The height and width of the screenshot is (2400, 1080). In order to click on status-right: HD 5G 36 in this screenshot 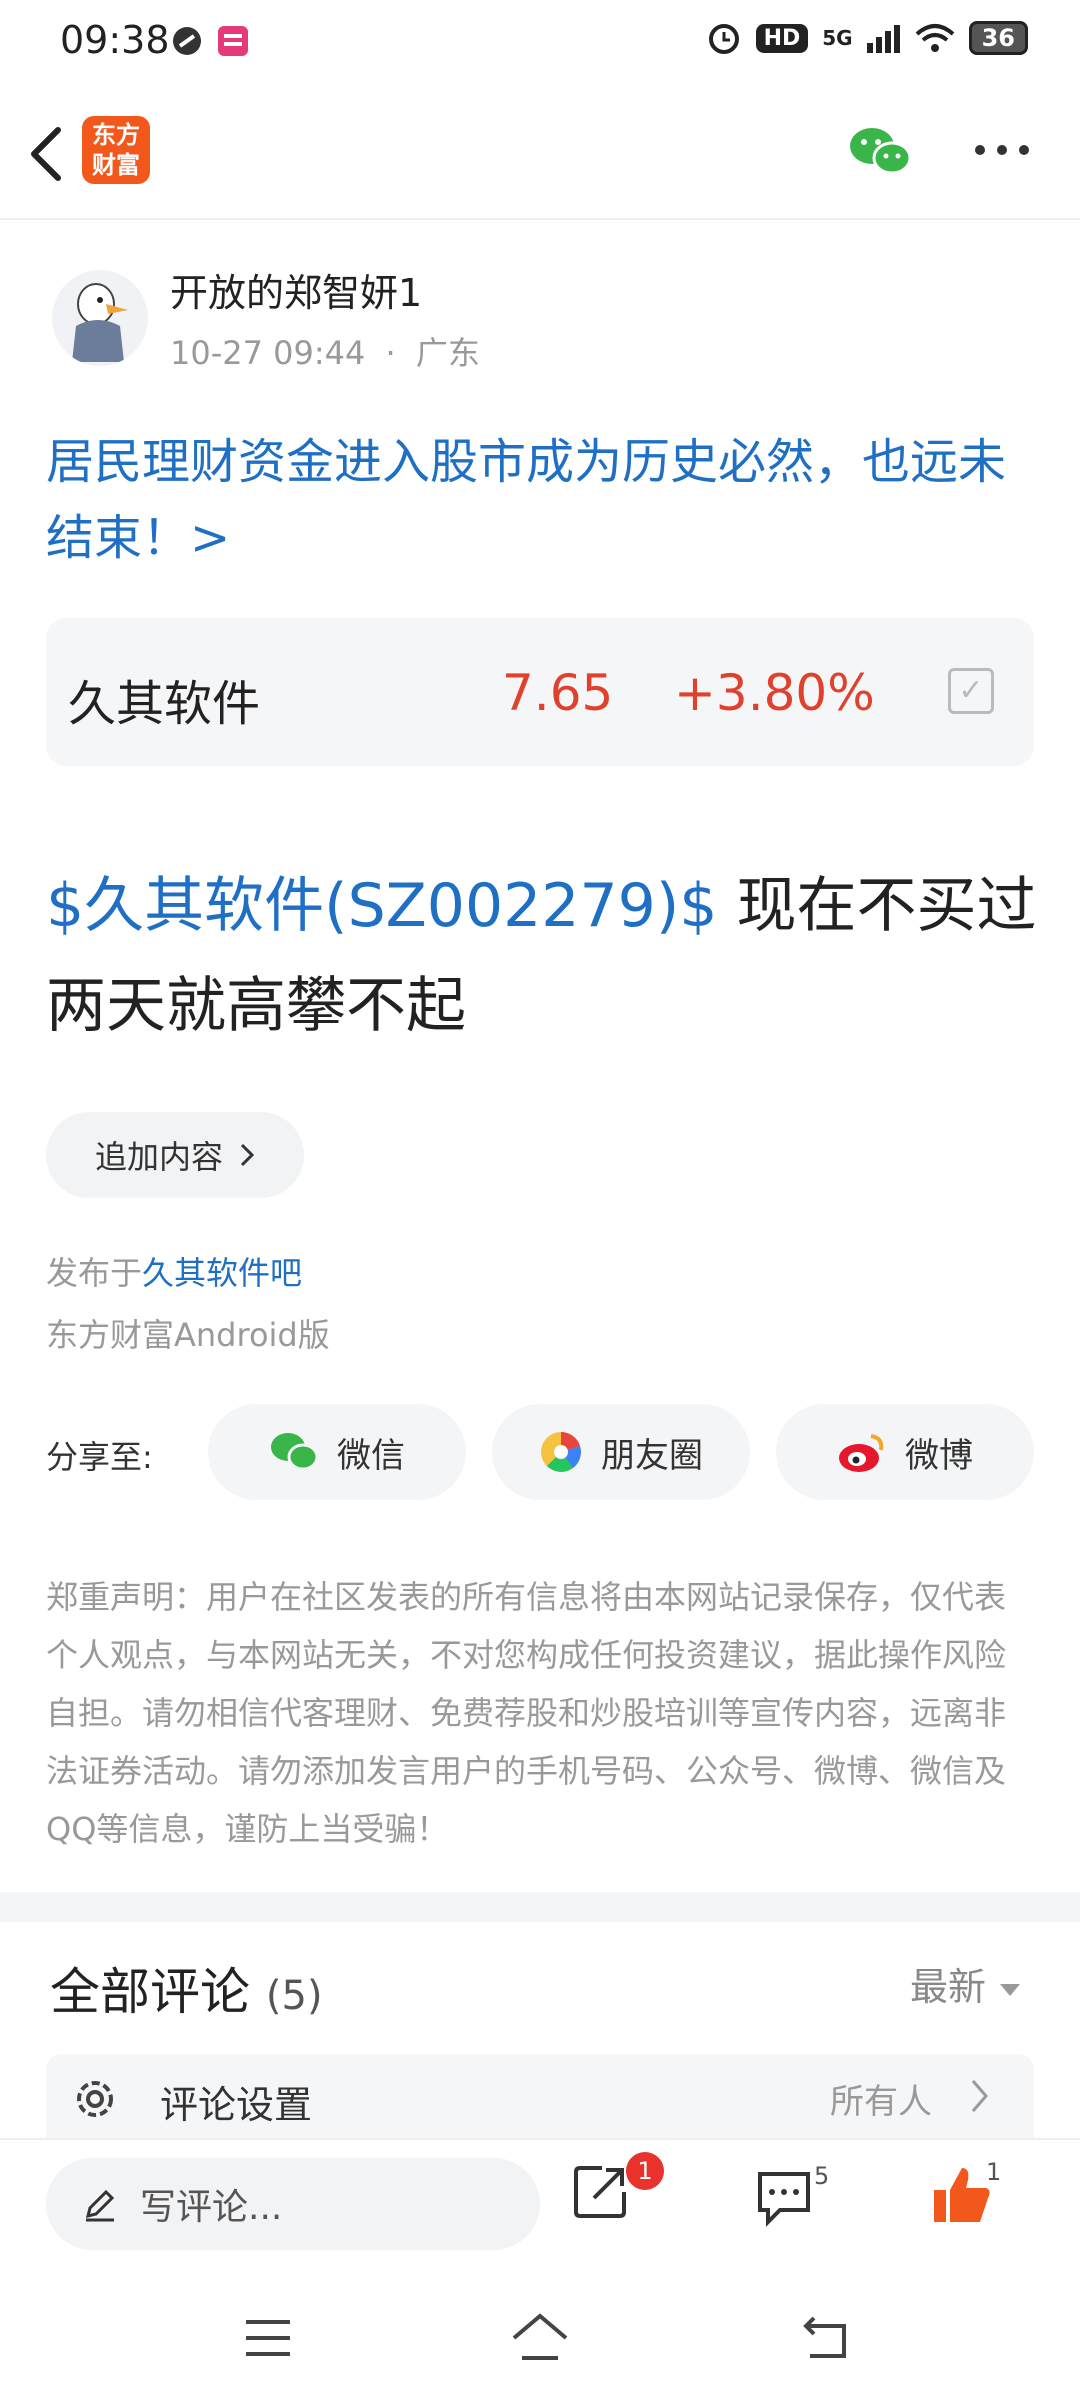, I will do `click(867, 38)`.